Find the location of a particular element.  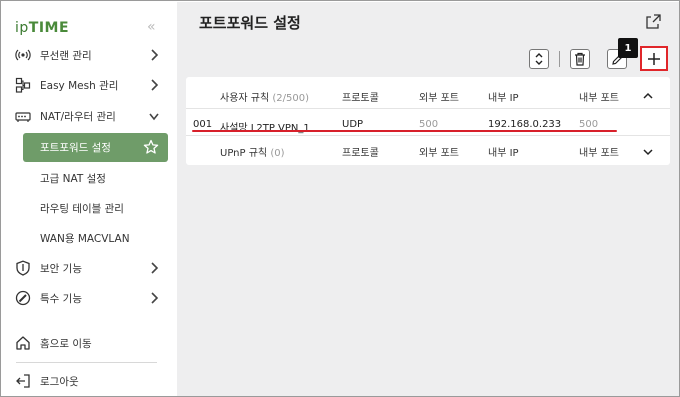

sidebar-subitem-advanced-nat: 고급 NAT 설정 is located at coordinates (73, 178).